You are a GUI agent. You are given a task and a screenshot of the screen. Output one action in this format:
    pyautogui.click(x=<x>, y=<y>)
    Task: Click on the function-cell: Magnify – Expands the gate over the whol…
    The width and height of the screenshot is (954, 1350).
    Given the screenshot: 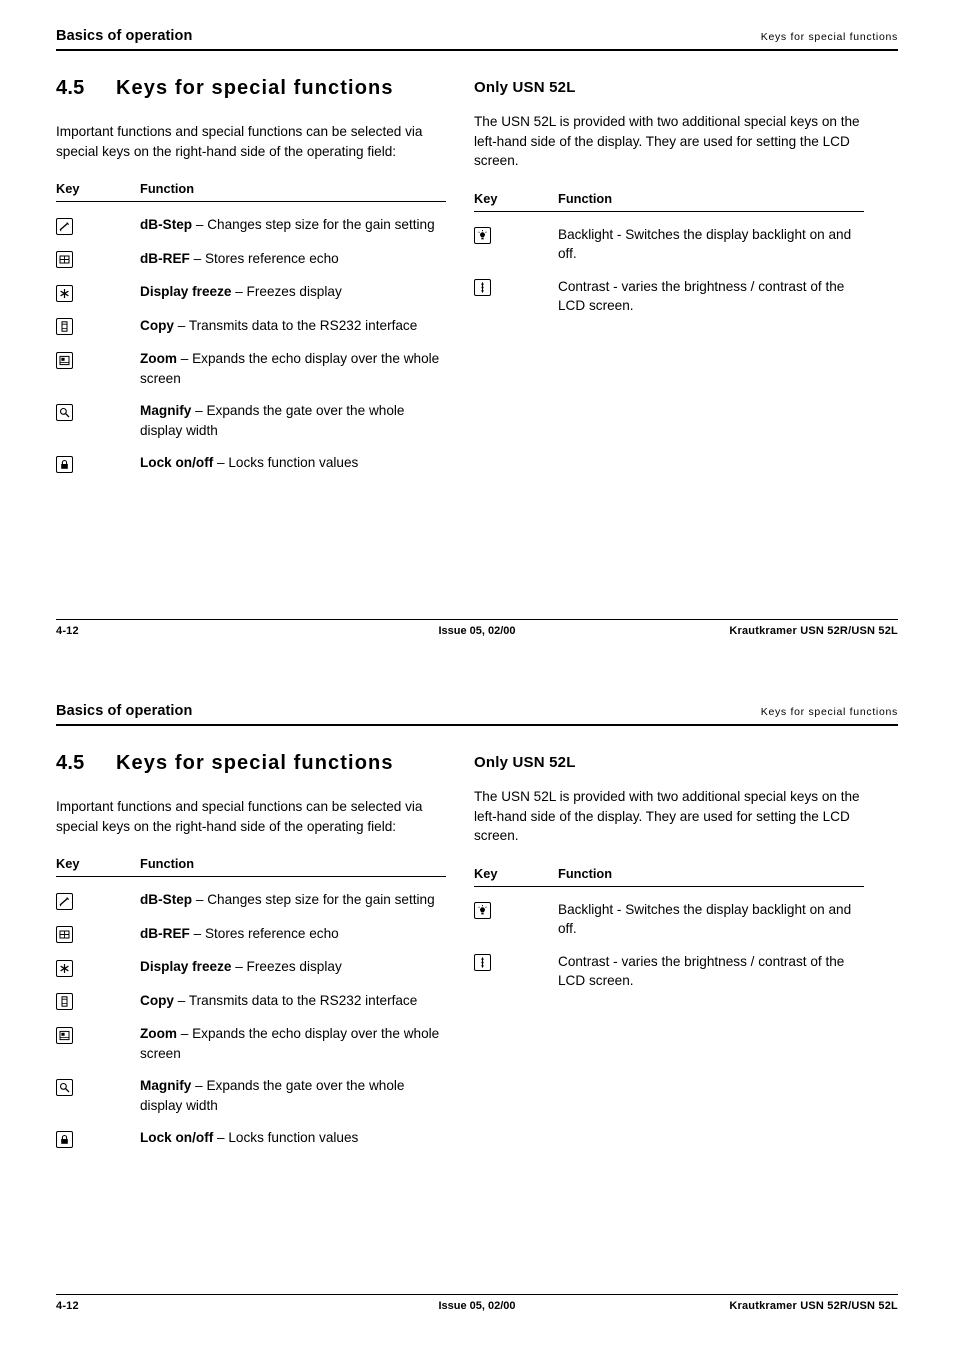 What is the action you would take?
    pyautogui.click(x=293, y=1089)
    